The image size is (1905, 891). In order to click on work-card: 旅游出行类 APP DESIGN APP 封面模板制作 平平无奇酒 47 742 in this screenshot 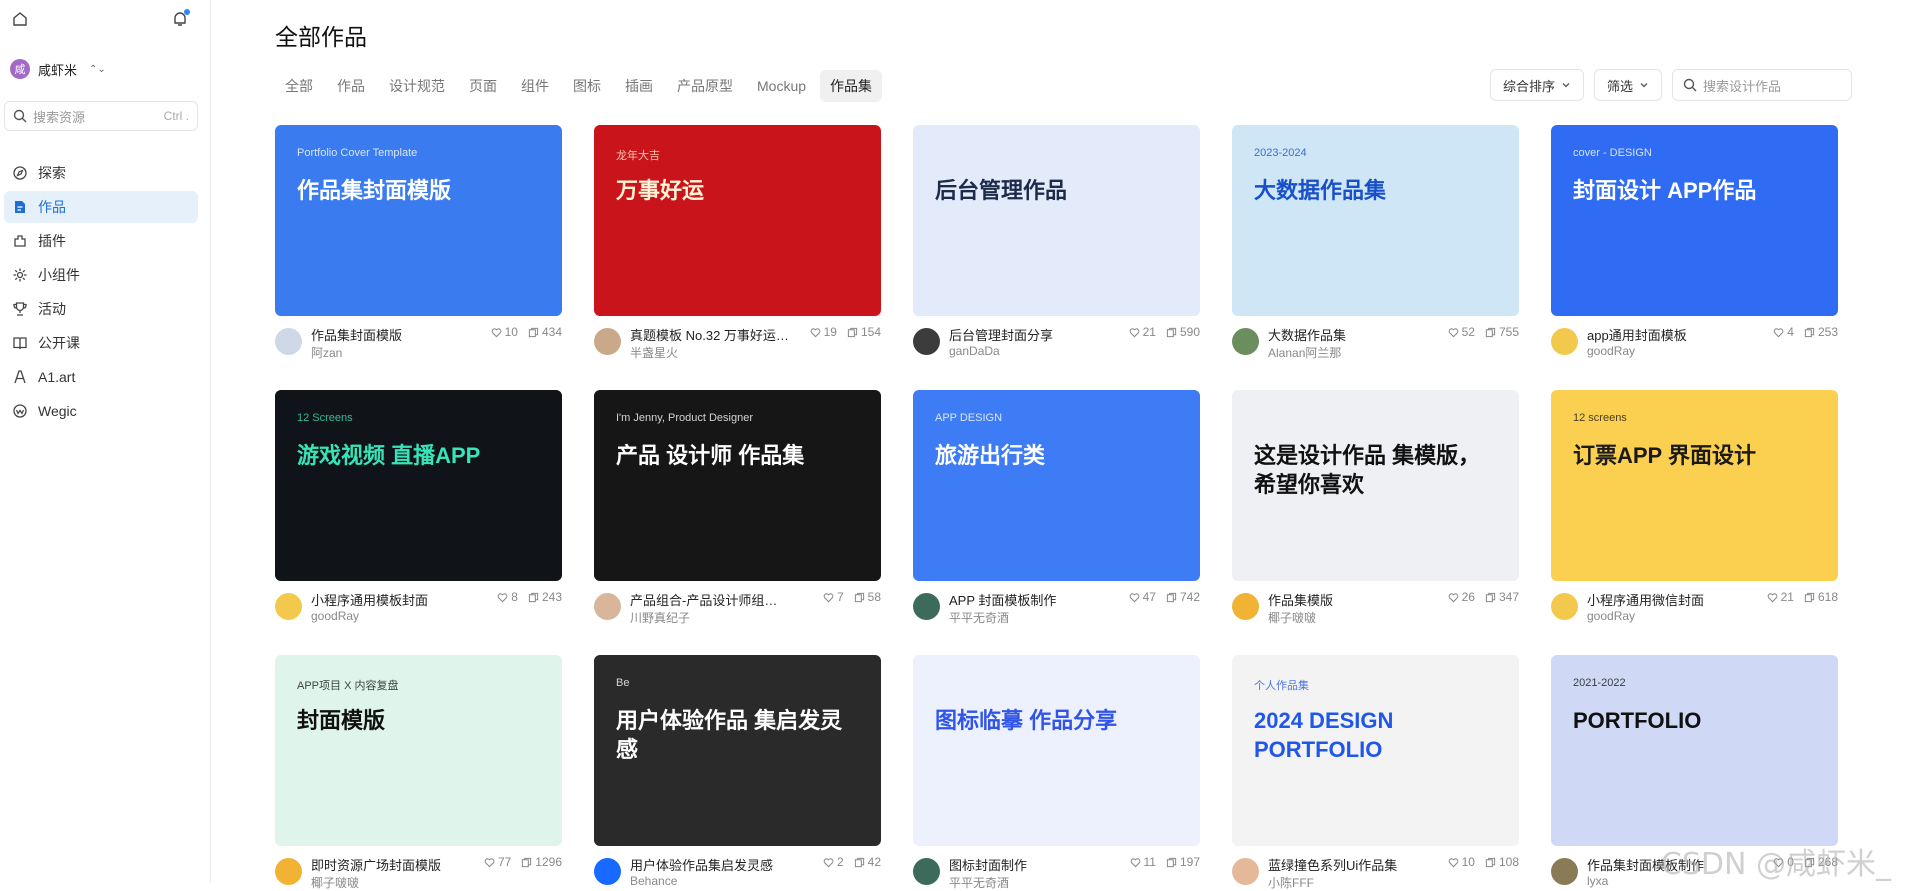, I will do `click(1056, 507)`.